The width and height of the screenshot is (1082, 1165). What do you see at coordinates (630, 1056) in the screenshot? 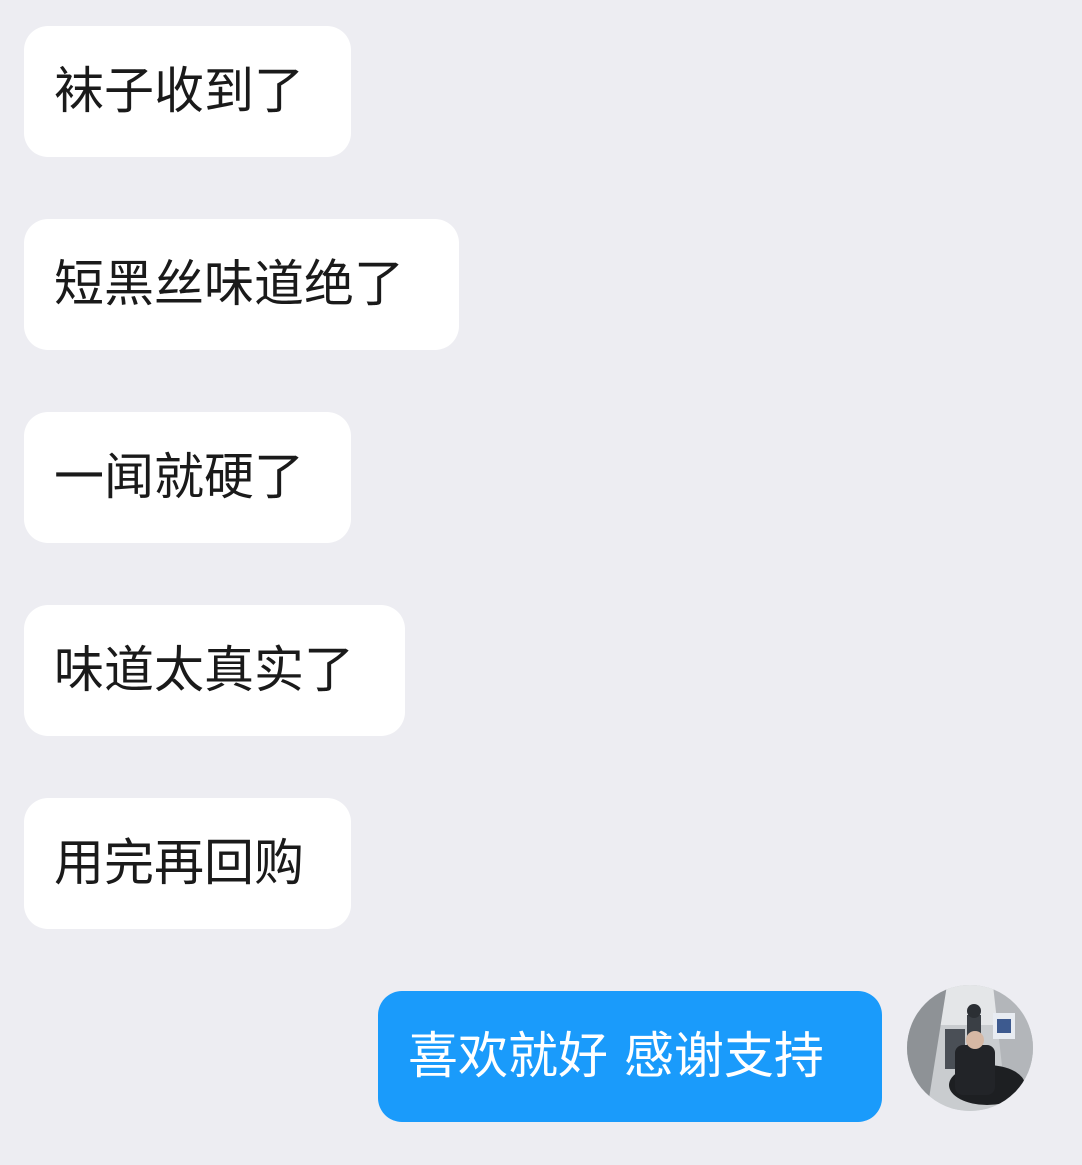
I see `outgoing-message-bubble: 喜欢就好 感谢支持` at bounding box center [630, 1056].